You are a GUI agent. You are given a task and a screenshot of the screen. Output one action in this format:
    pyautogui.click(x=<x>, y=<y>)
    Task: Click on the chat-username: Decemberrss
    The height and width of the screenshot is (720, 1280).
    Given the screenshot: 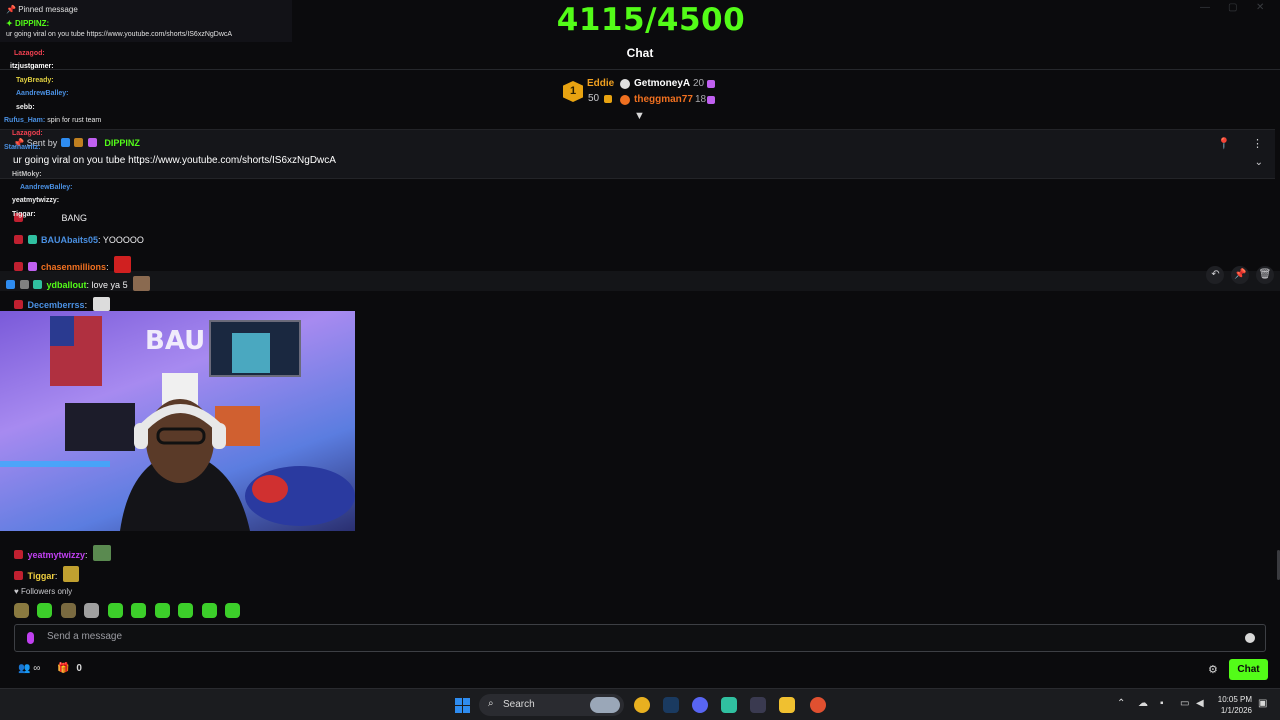 What is the action you would take?
    pyautogui.click(x=56, y=305)
    